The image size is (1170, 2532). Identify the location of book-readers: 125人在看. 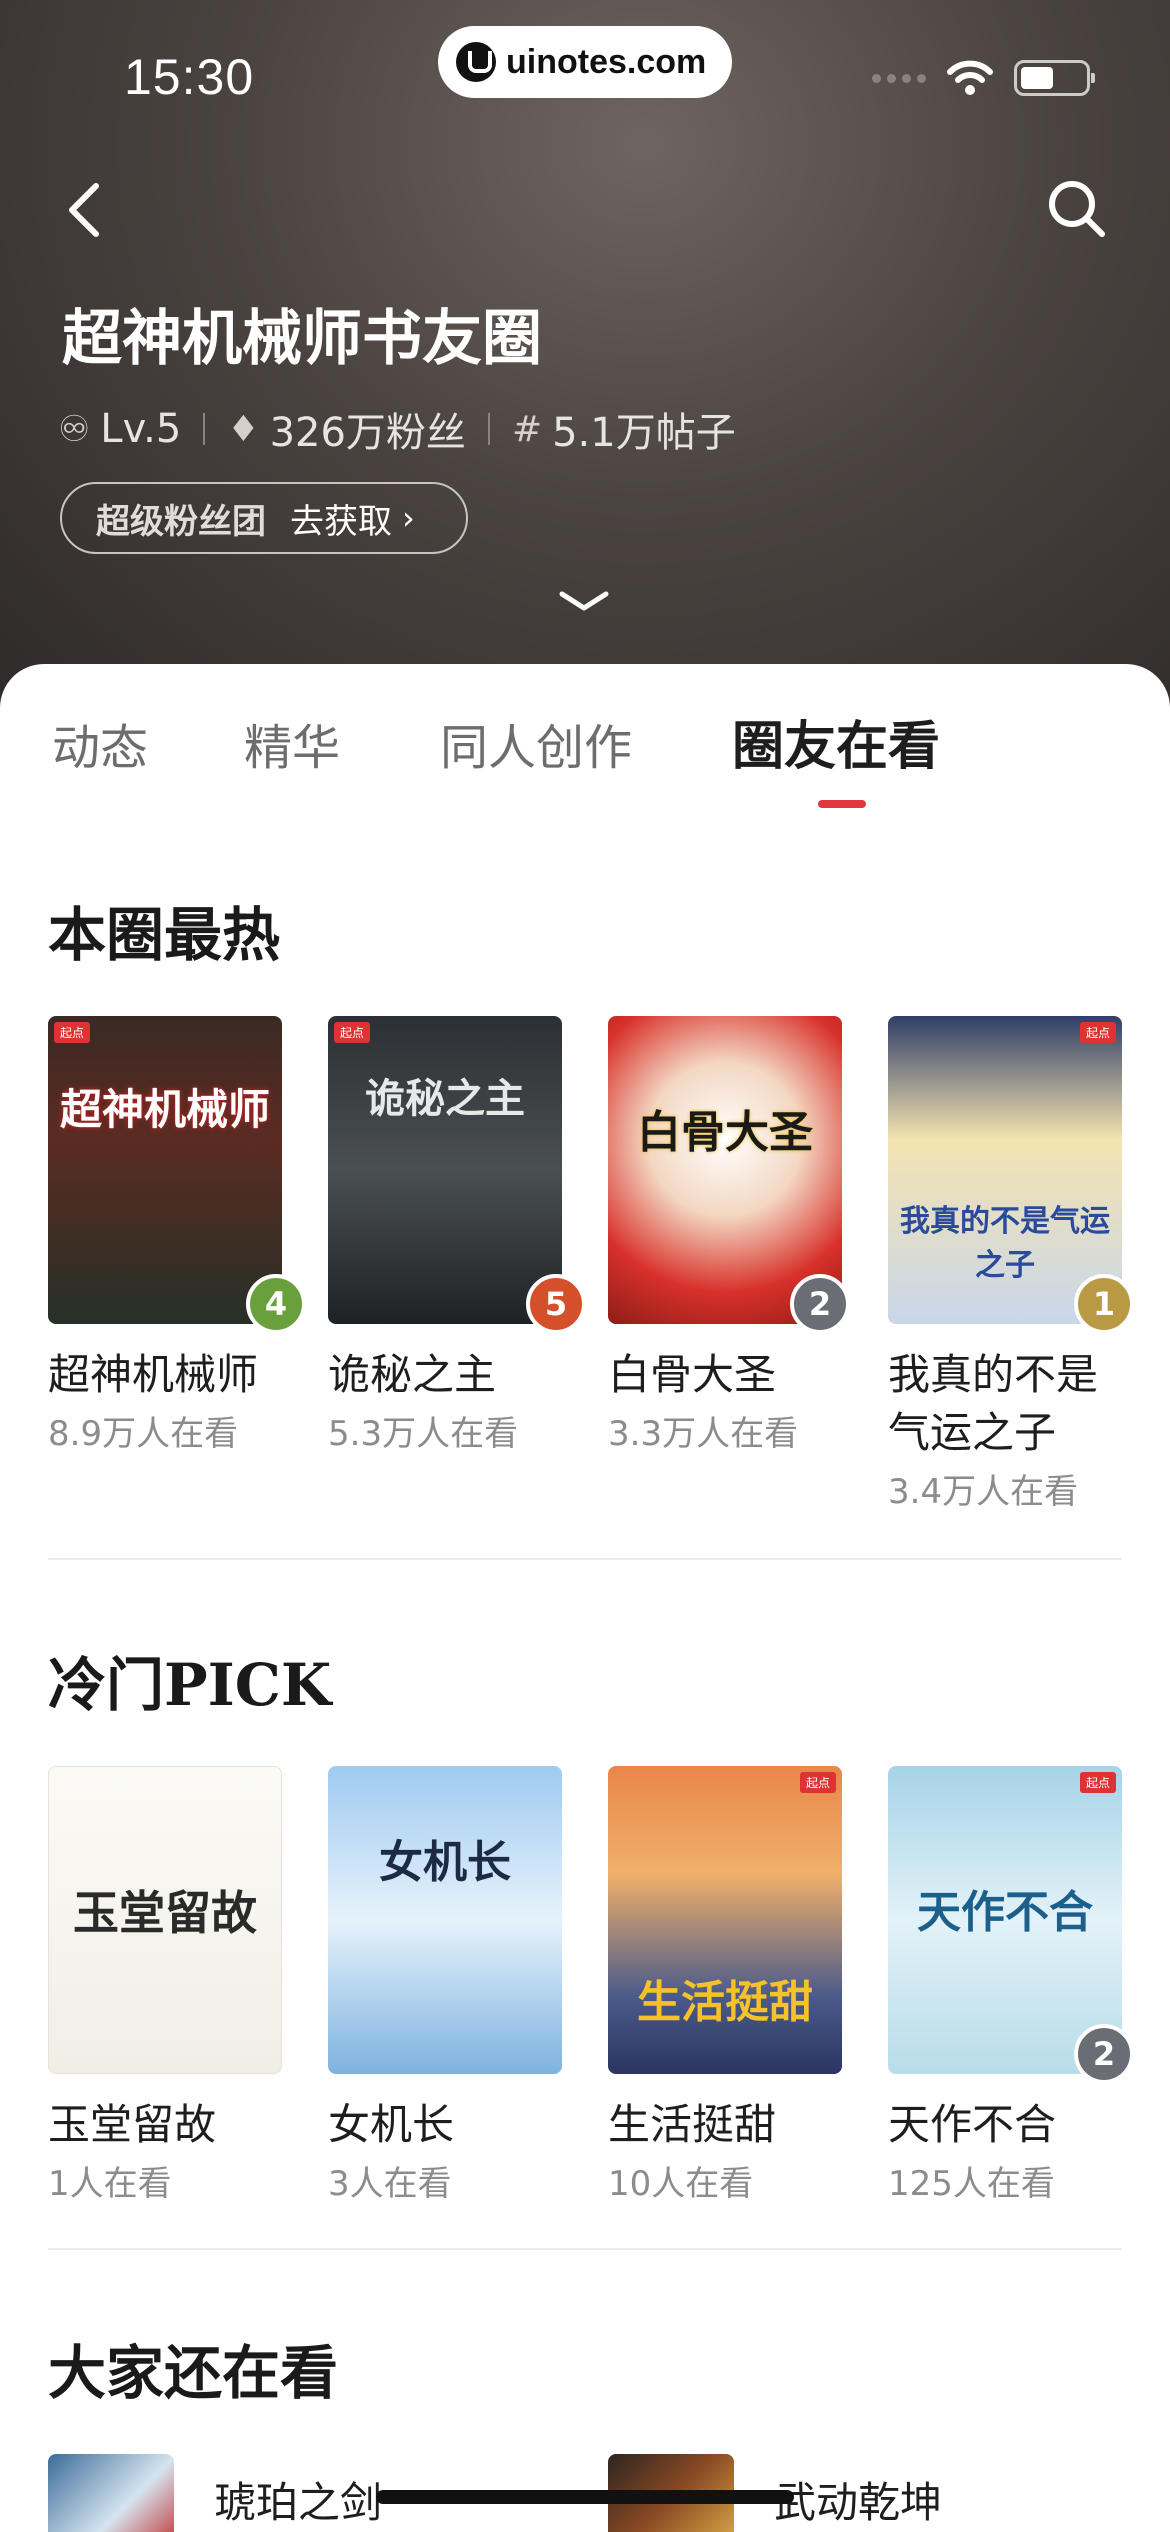
(971, 2184).